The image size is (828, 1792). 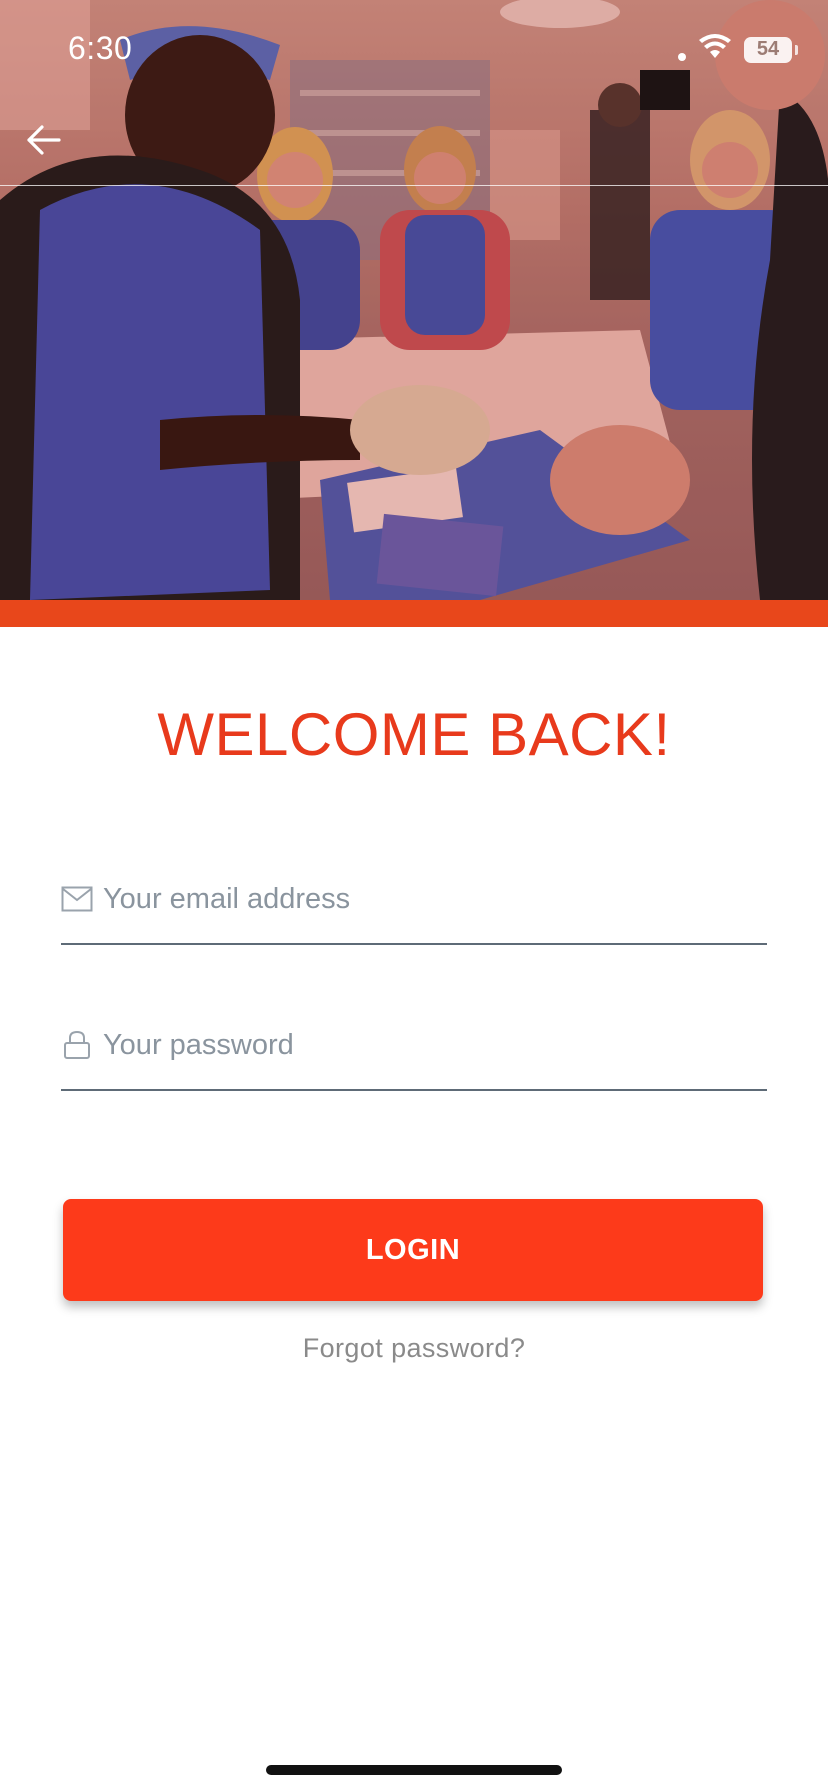 I want to click on back-button, so click(x=44, y=140).